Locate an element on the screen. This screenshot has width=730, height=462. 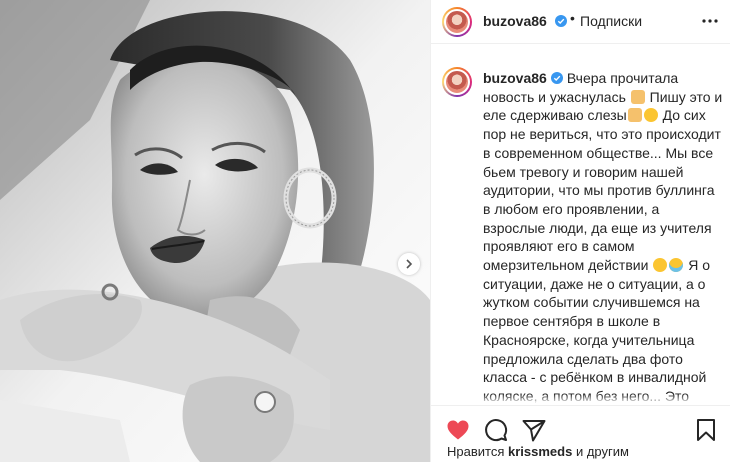
sad-face-emoji is located at coordinates (650, 115).